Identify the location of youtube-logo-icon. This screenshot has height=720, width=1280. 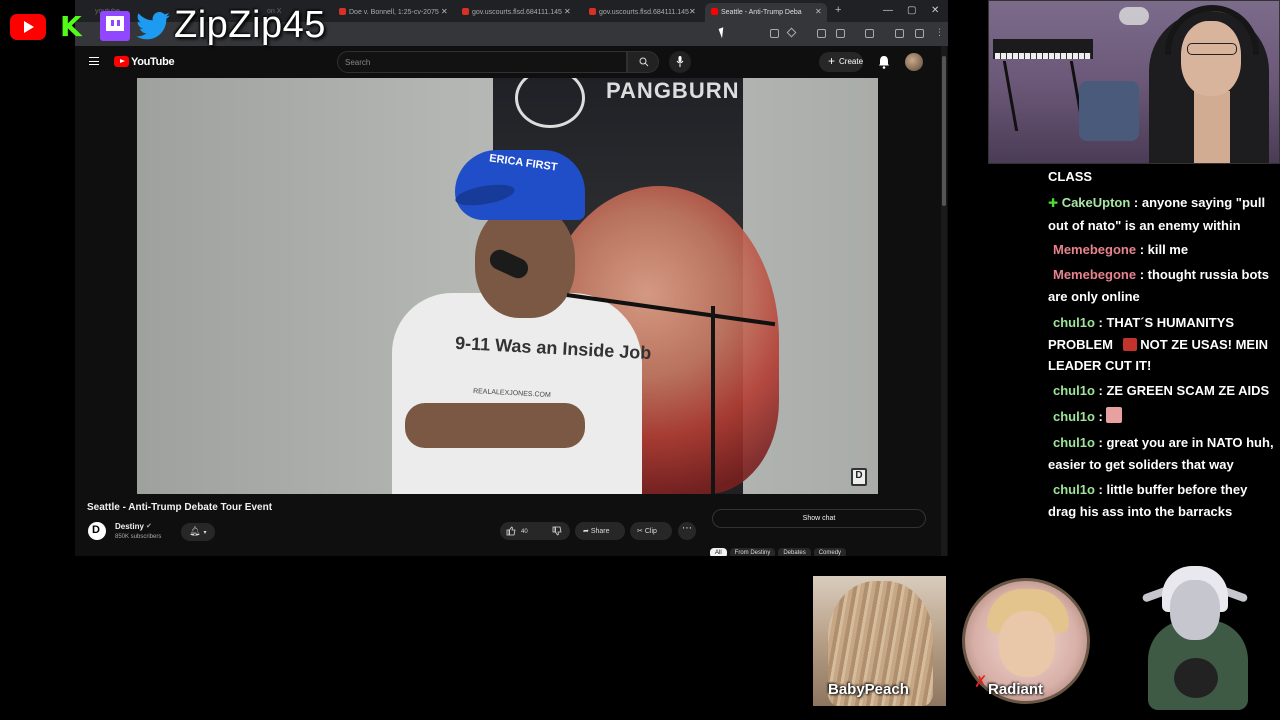
(121, 61).